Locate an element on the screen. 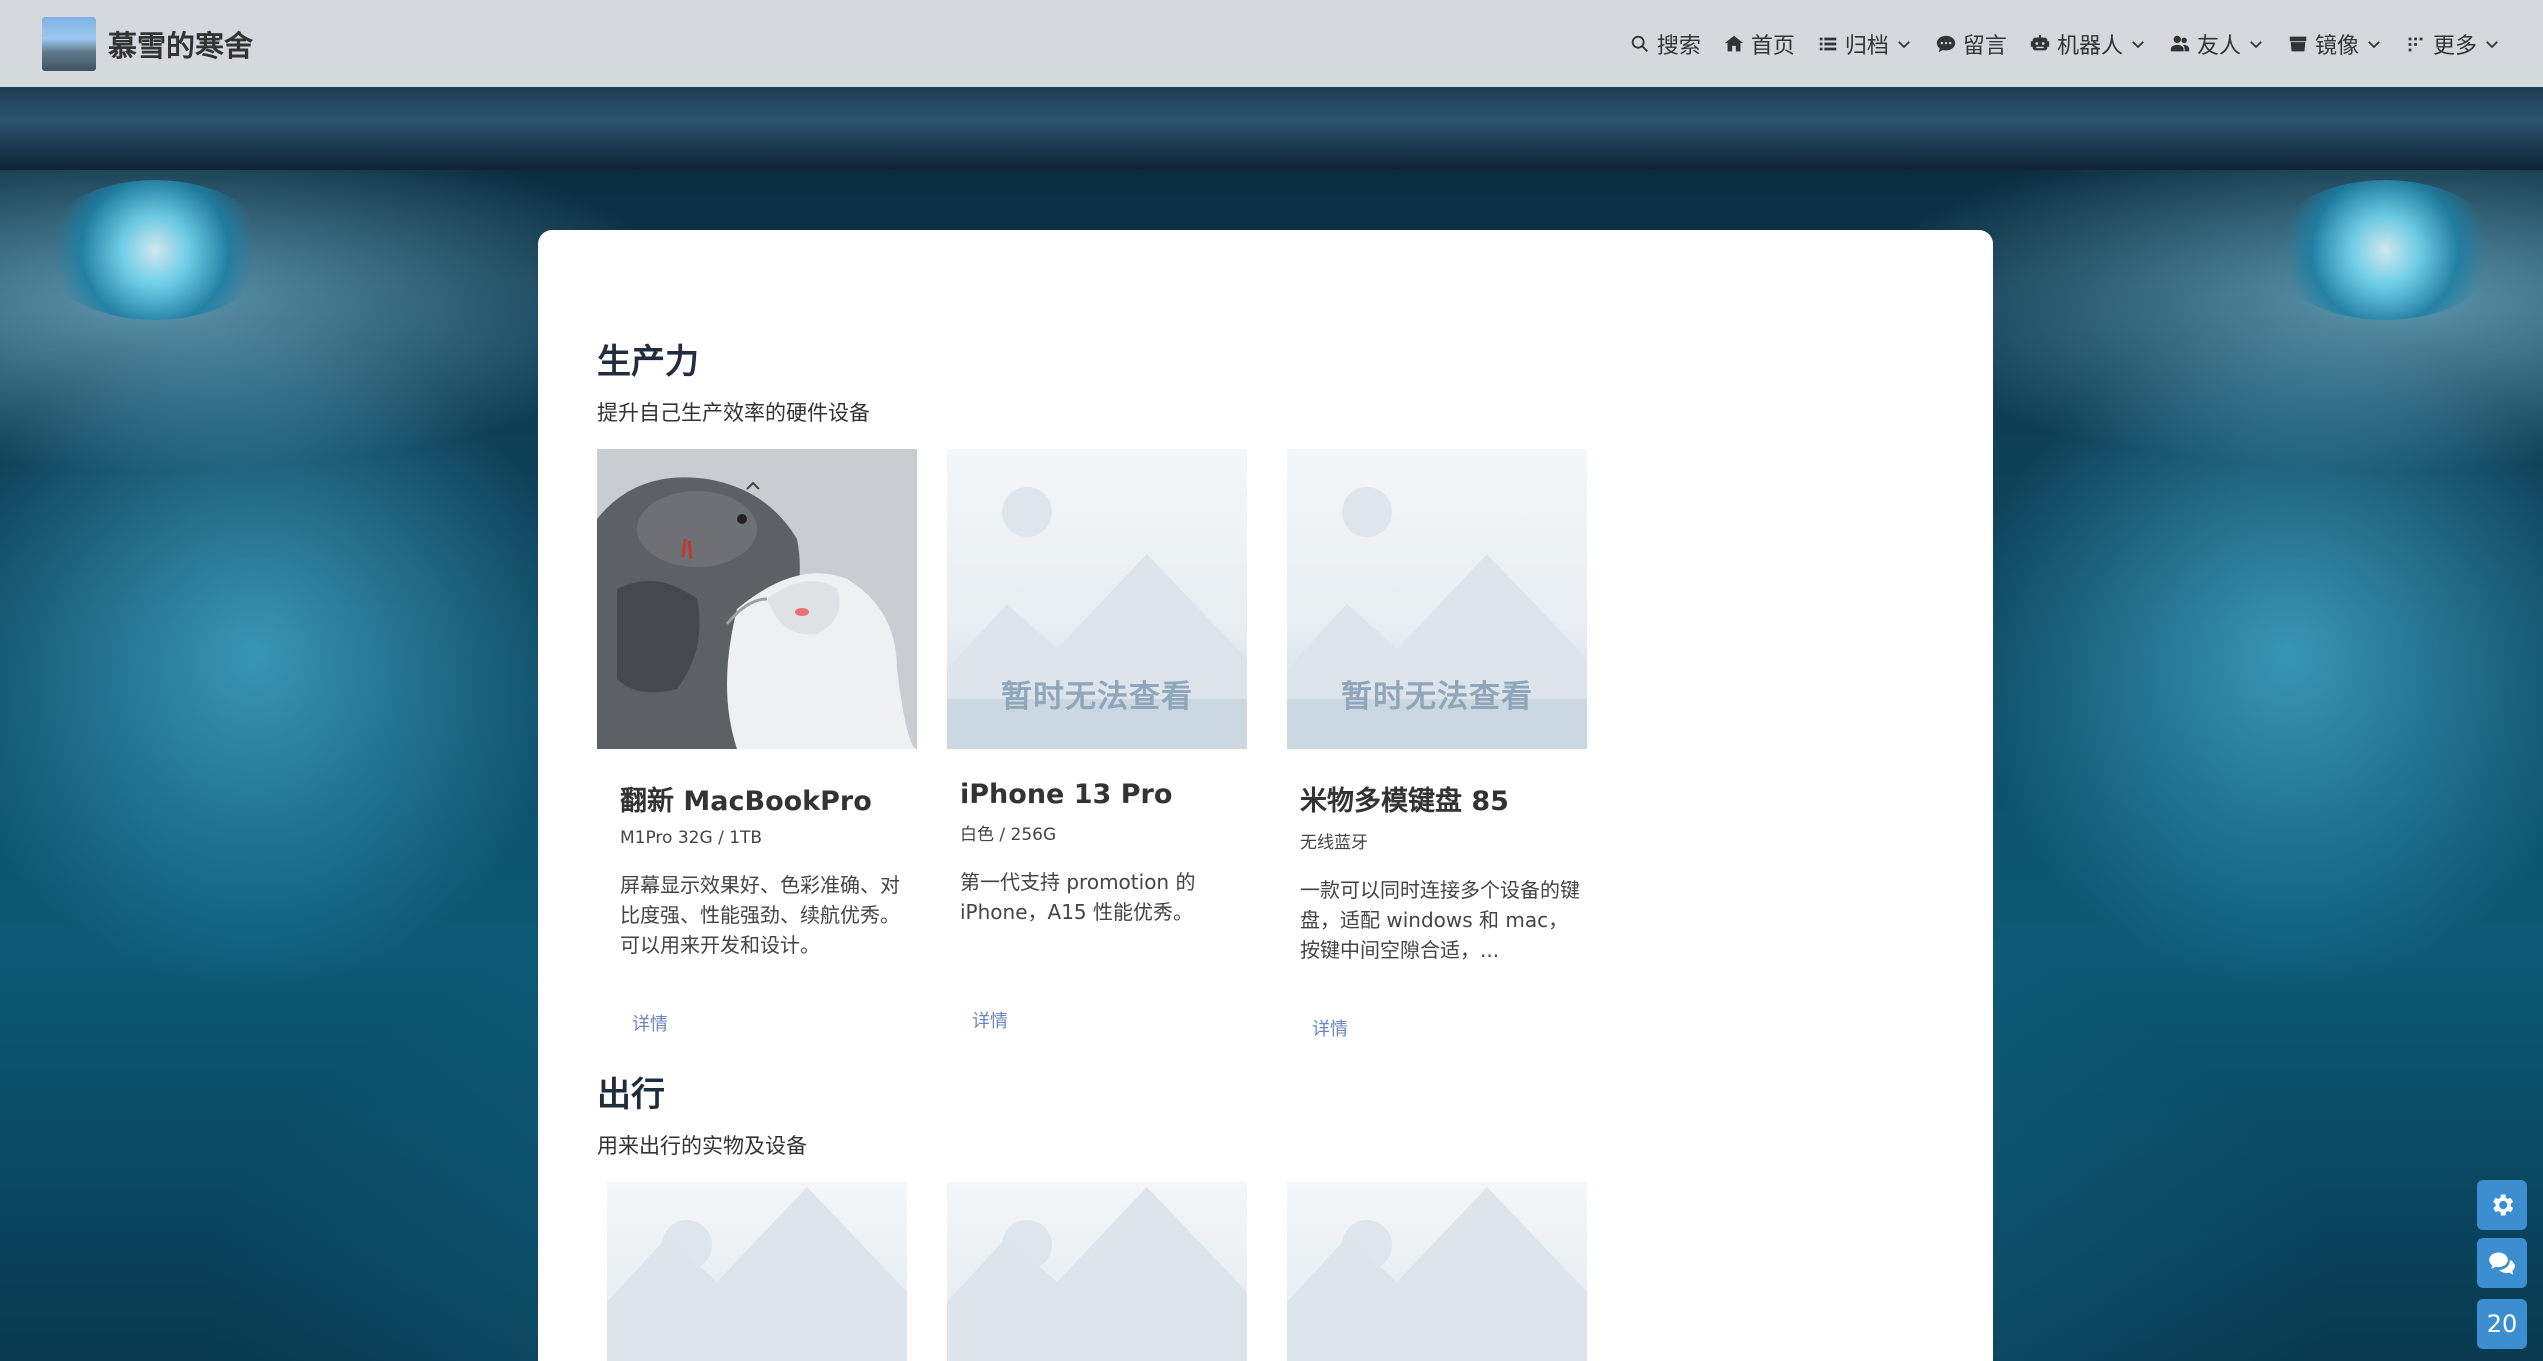  device-image is located at coordinates (757, 598).